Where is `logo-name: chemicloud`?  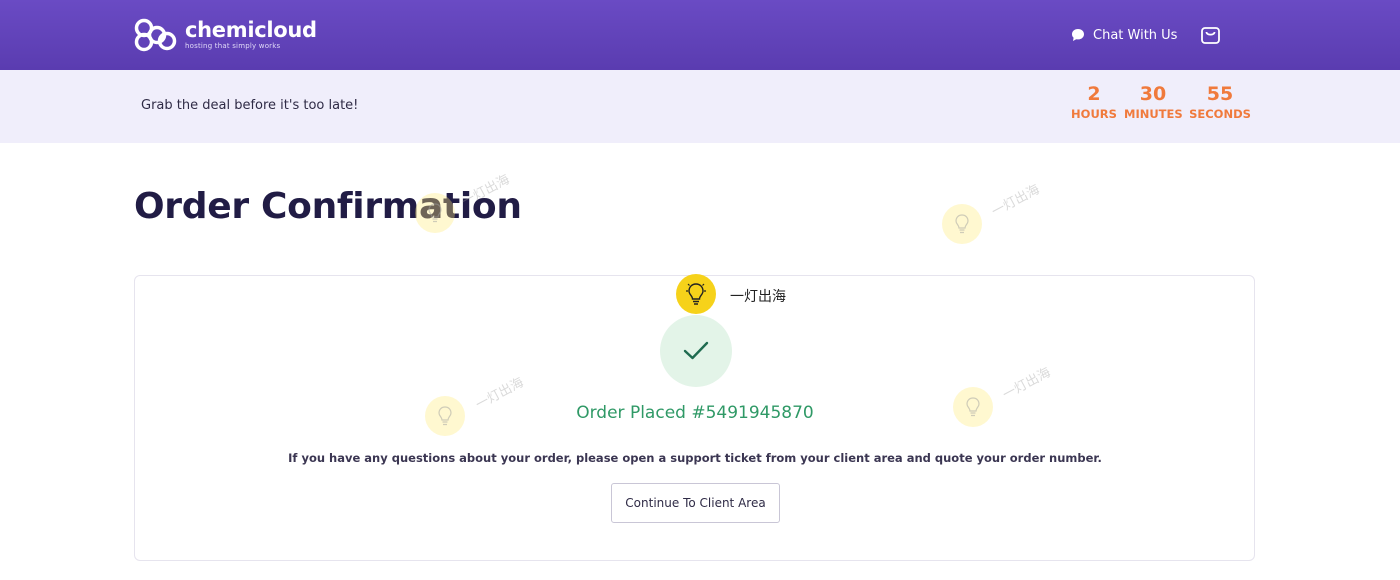 logo-name: chemicloud is located at coordinates (251, 30).